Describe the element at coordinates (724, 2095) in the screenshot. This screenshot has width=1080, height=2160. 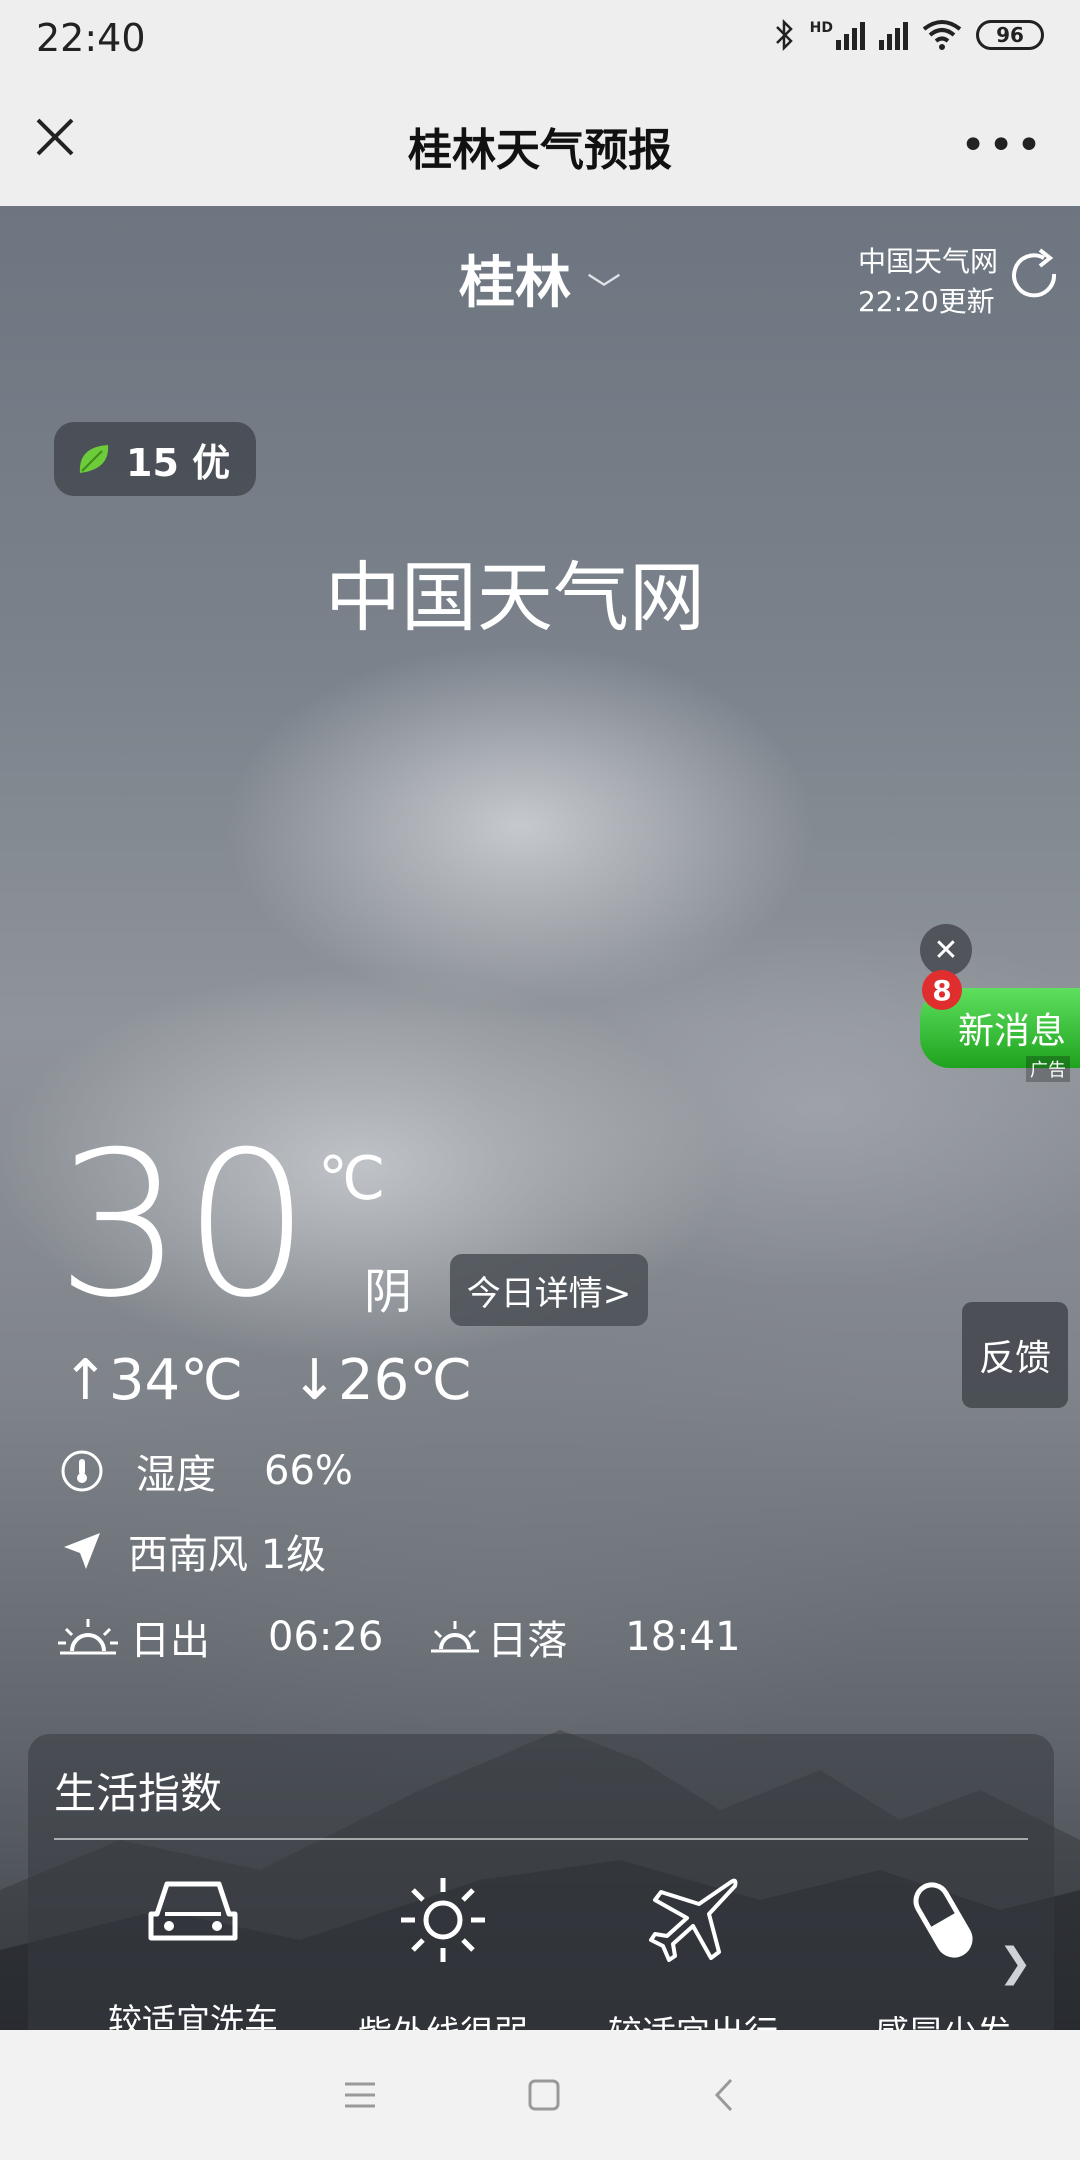
I see `back-icon` at that location.